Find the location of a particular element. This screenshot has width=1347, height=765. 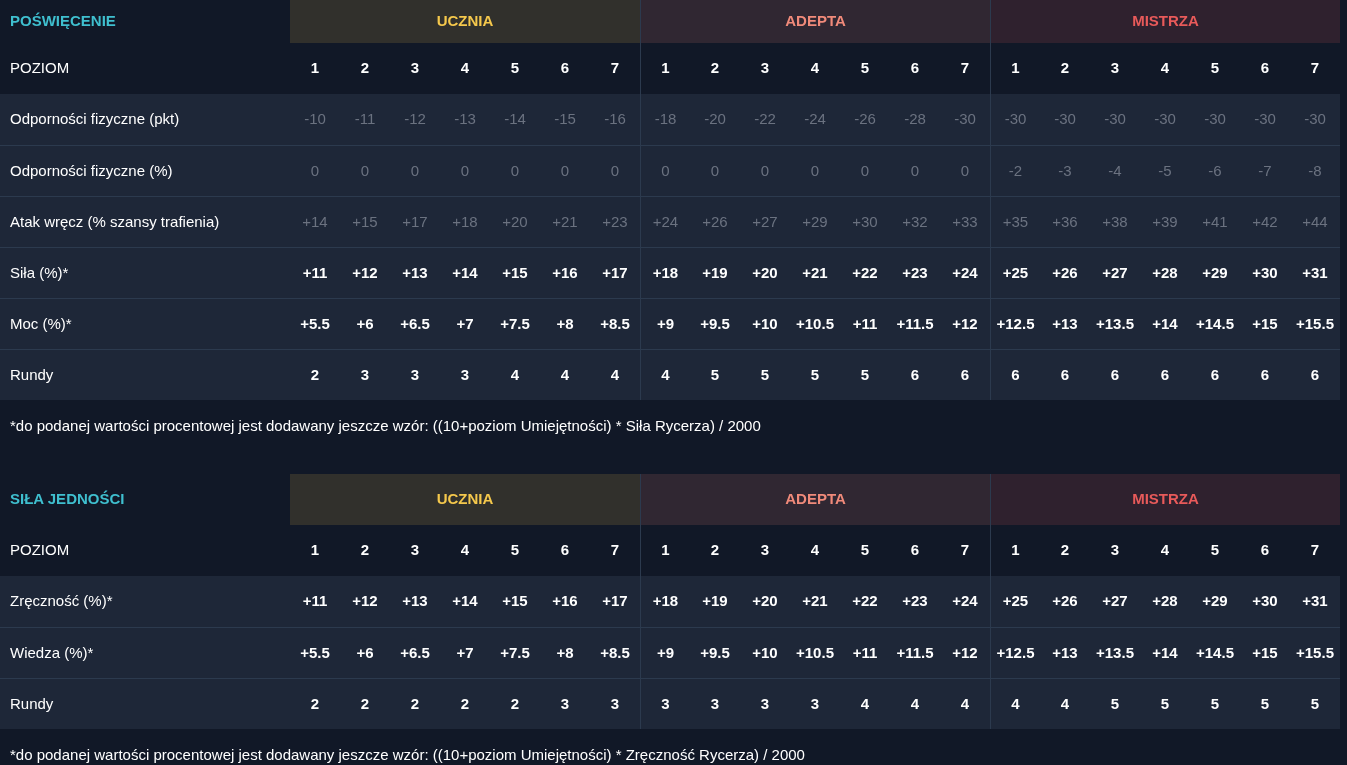

table-cell-text: -6 is located at coordinates (1215, 170).